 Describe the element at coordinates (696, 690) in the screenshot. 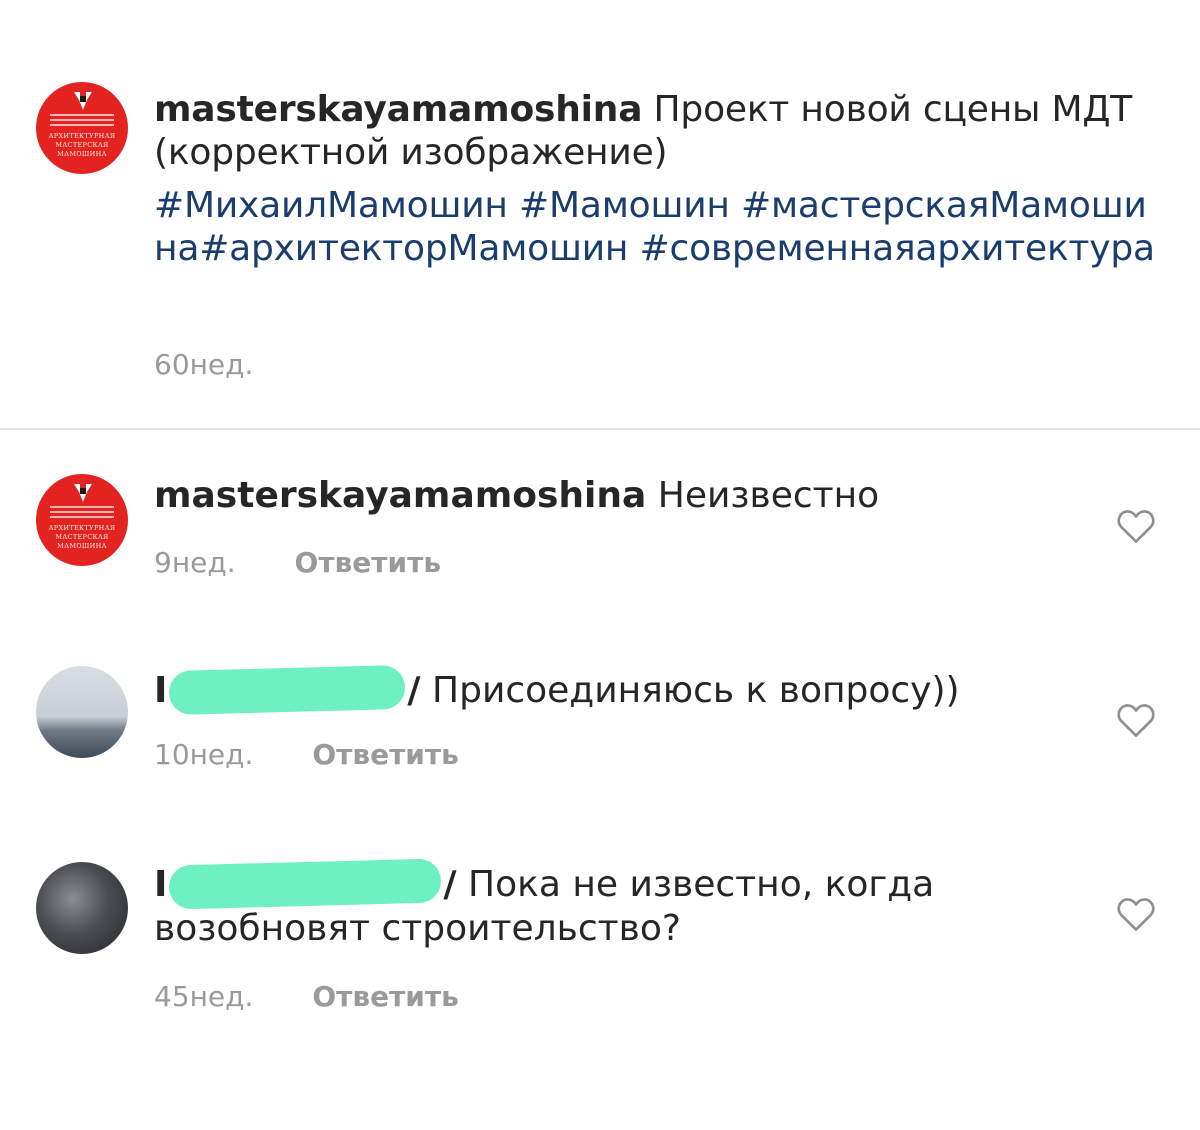

I see `comment-body: Присоединяюсь к вопросу))` at that location.